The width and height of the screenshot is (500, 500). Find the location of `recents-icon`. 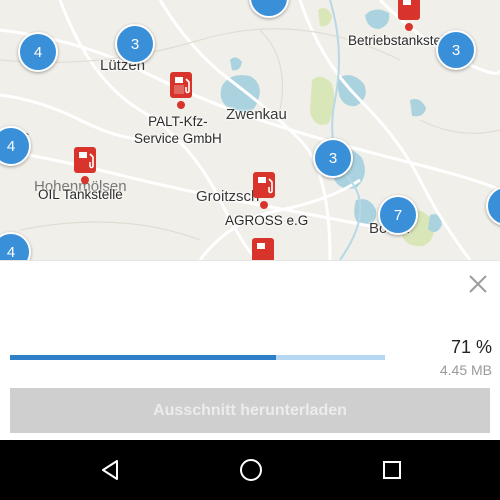

recents-icon is located at coordinates (392, 470).